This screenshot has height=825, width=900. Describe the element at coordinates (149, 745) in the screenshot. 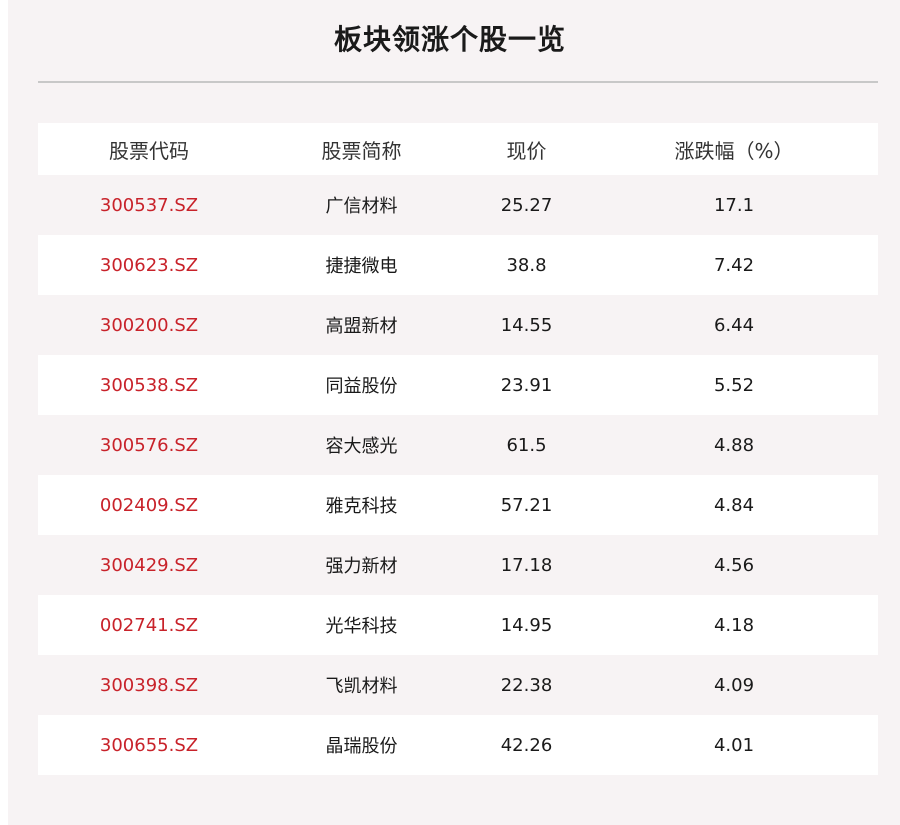

I see `stock-code: 300655.SZ` at that location.